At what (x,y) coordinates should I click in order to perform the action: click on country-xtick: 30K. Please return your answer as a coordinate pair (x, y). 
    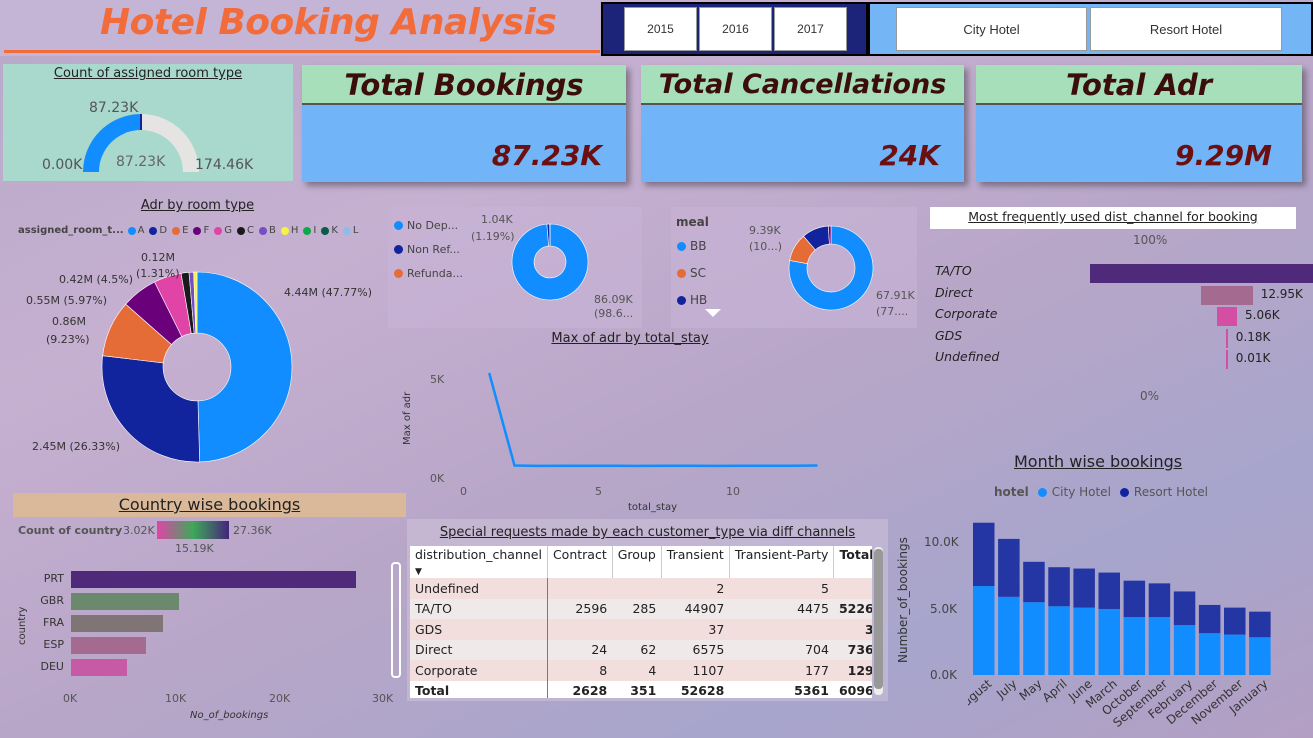
    Looking at the image, I should click on (383, 698).